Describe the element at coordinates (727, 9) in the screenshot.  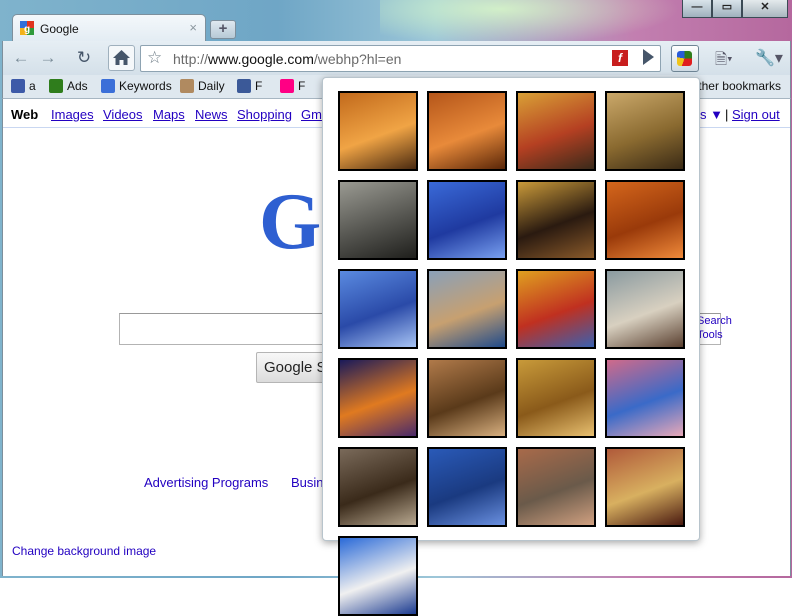
I see `maximize-button: ▭` at that location.